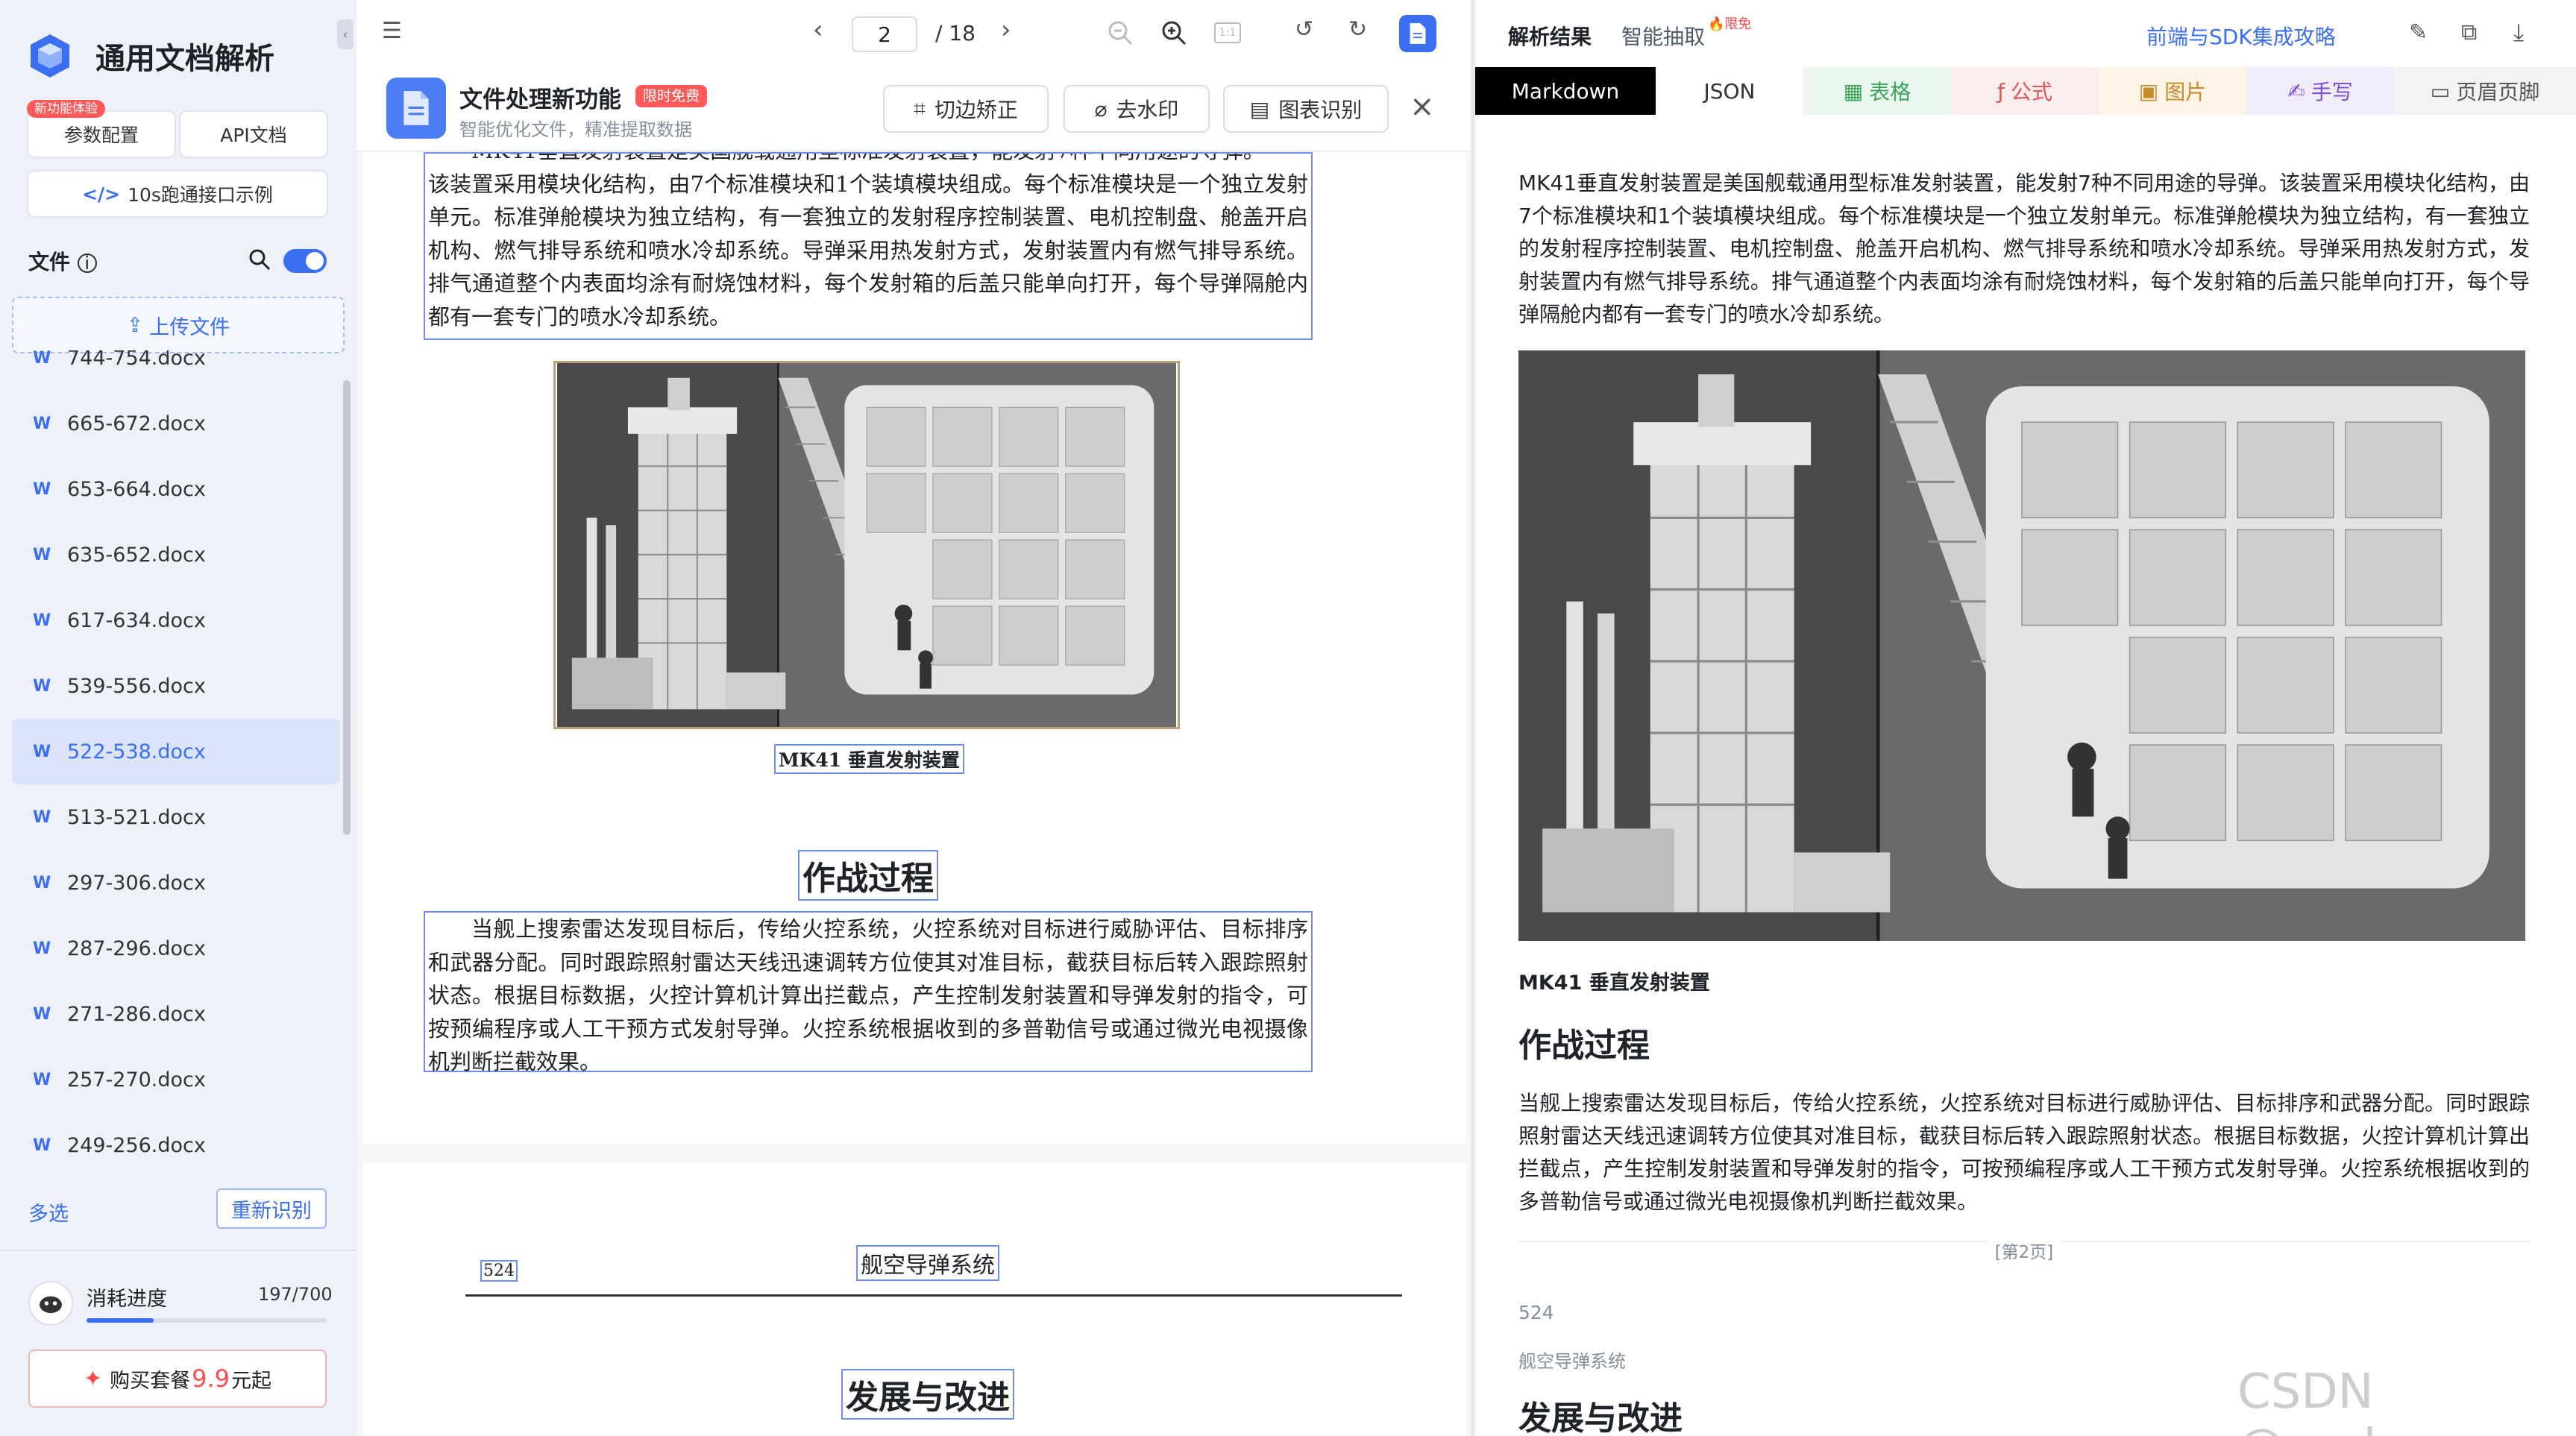  What do you see at coordinates (51, 1303) in the screenshot?
I see `avatar` at bounding box center [51, 1303].